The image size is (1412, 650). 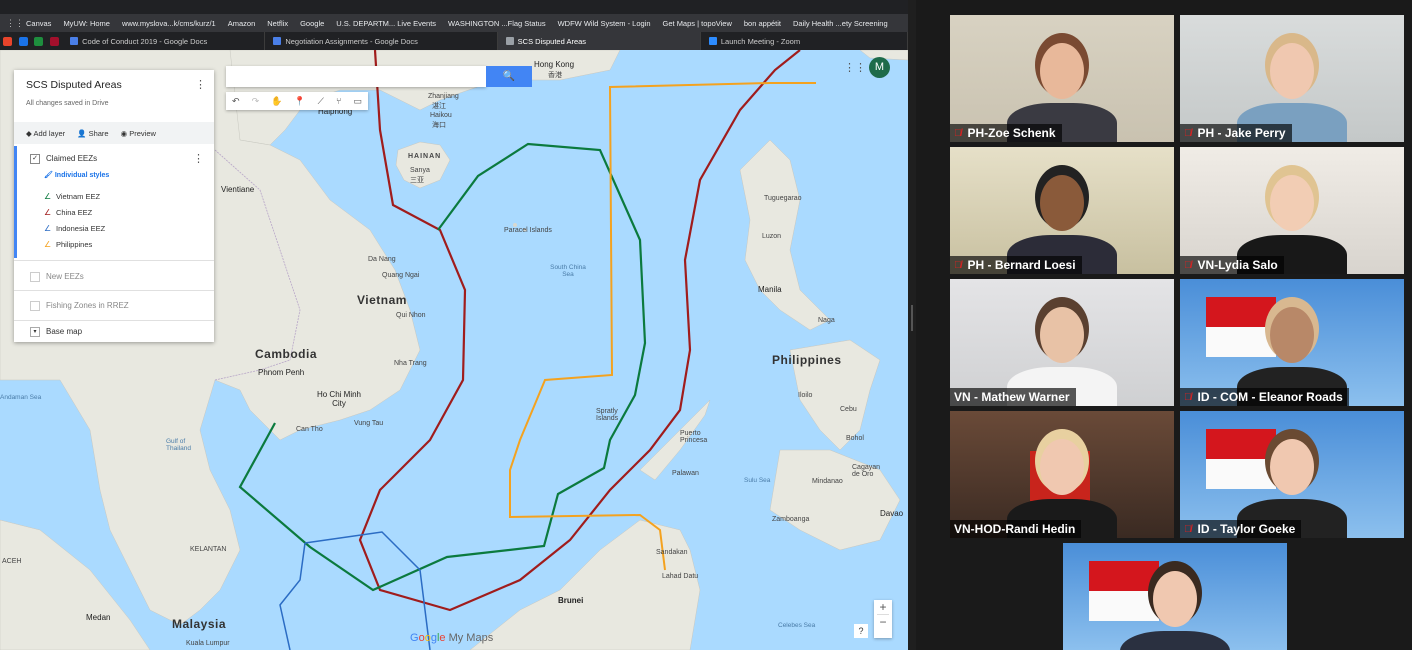 What do you see at coordinates (72, 159) in the screenshot?
I see `layer-name: Claimed EEZs` at bounding box center [72, 159].